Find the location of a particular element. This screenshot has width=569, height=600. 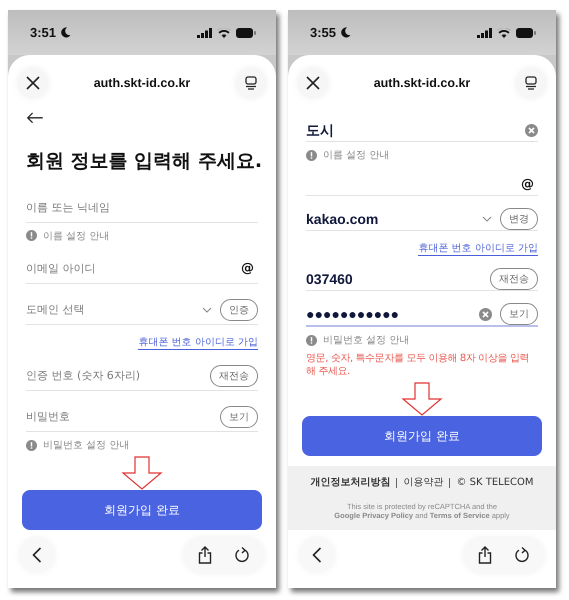

text-field: ●●●●●●●●●●● is located at coordinates (388, 314).